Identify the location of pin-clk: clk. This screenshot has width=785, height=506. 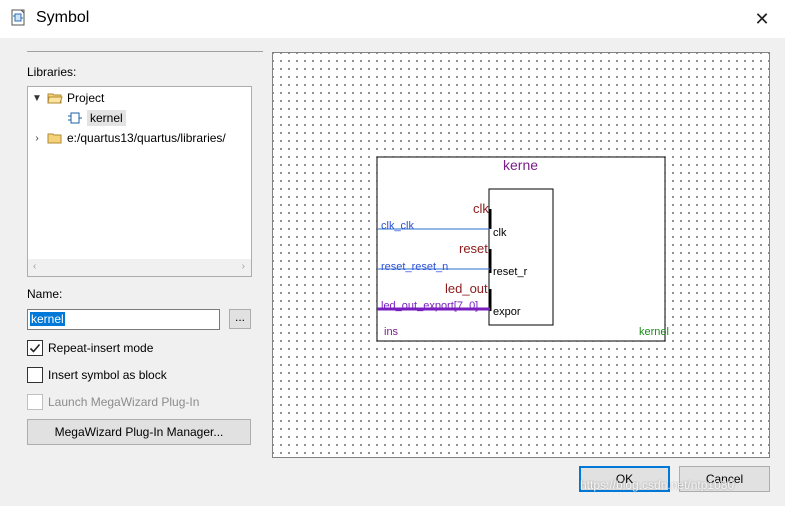
(500, 233).